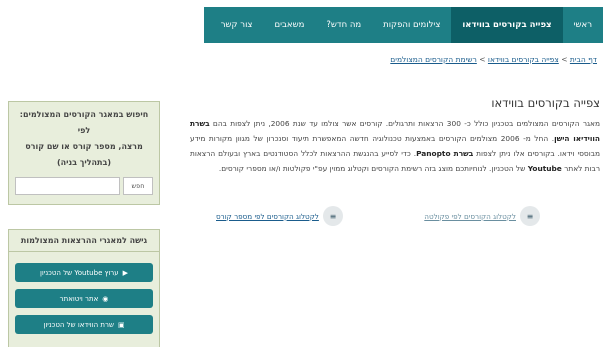 The height and width of the screenshot is (347, 603). Describe the element at coordinates (105, 298) in the screenshot. I see `circle-play-icon: ◉` at that location.